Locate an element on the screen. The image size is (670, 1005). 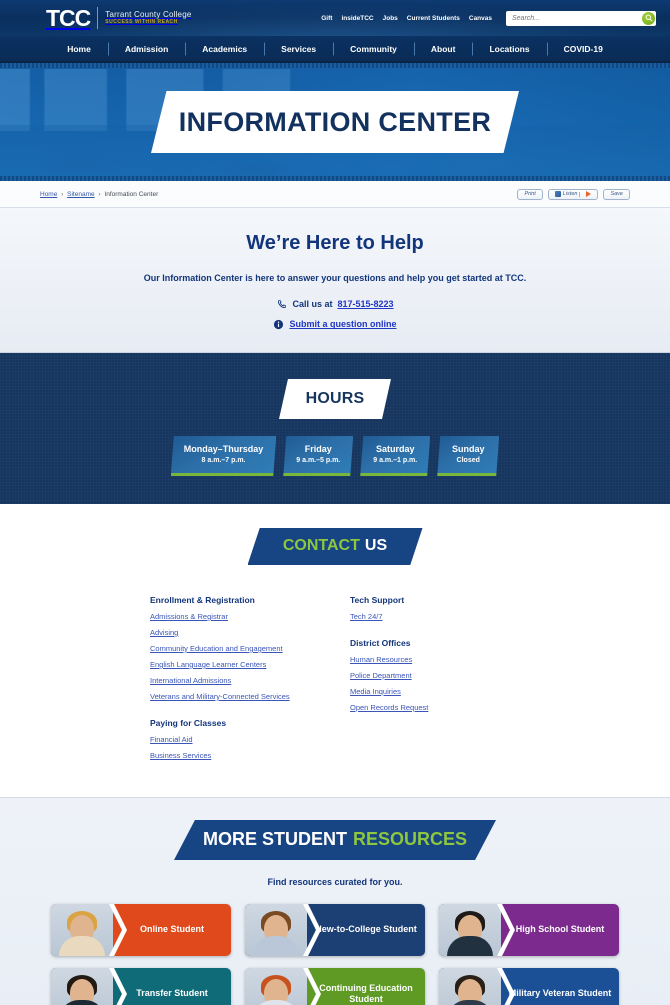
nav-item-admission: Admission is located at coordinates (146, 49).